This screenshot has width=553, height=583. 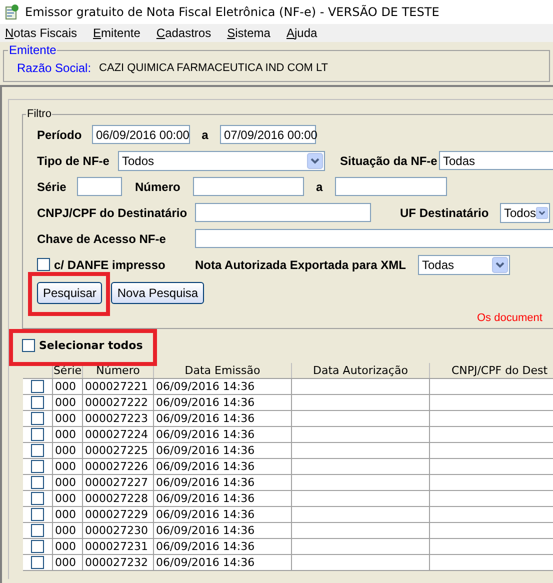 What do you see at coordinates (118, 370) in the screenshot?
I see `column-header: Número` at bounding box center [118, 370].